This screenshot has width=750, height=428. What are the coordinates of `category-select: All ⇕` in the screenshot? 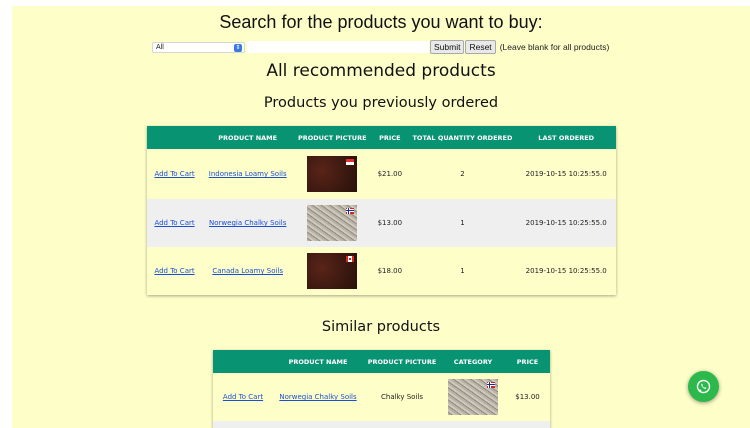 It's located at (198, 47).